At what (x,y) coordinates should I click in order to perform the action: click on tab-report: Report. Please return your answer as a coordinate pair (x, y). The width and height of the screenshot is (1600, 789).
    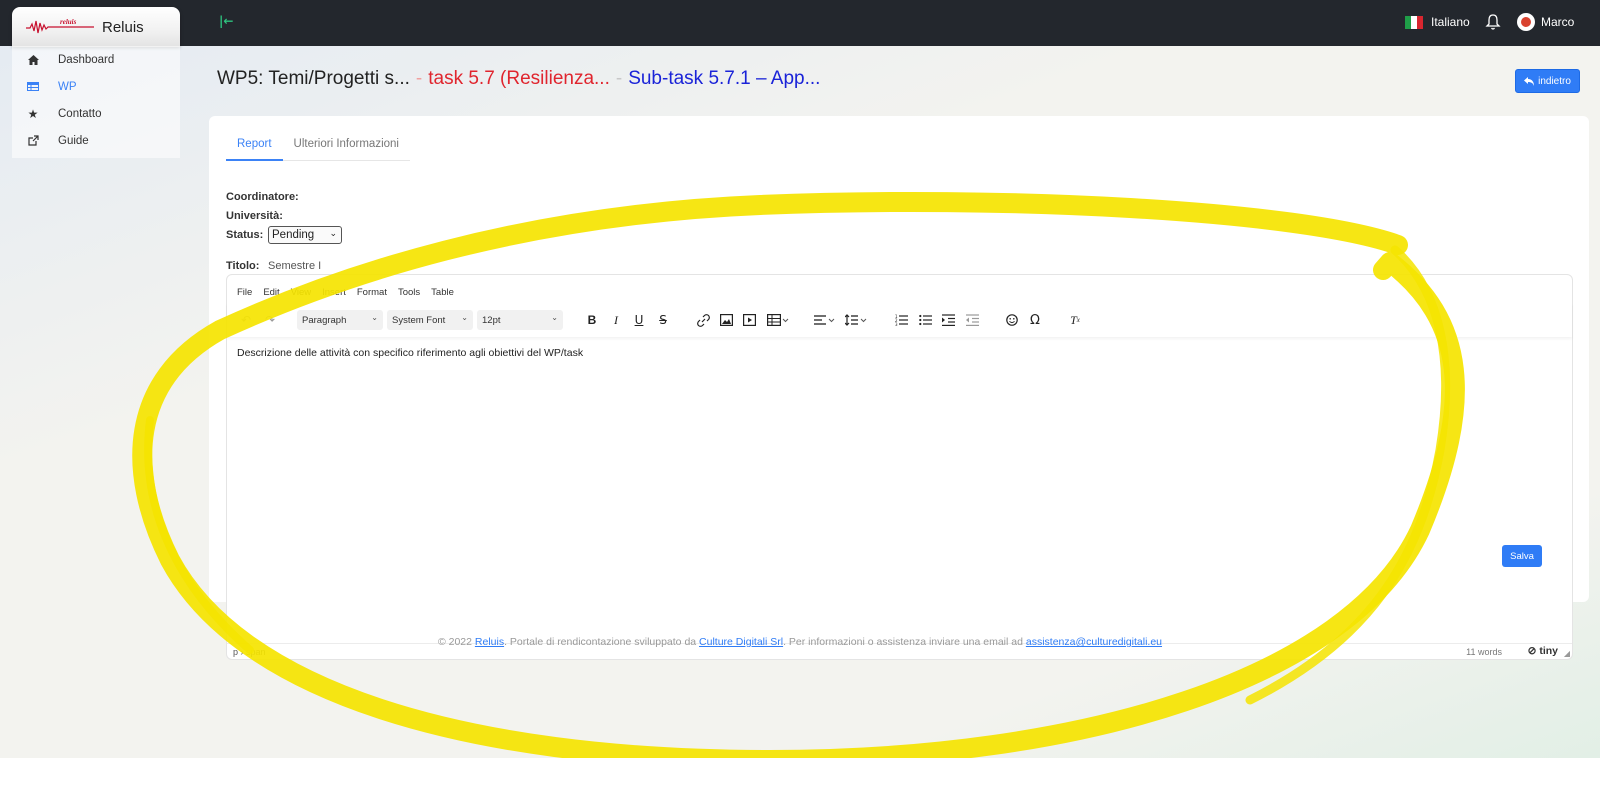
    Looking at the image, I should click on (254, 147).